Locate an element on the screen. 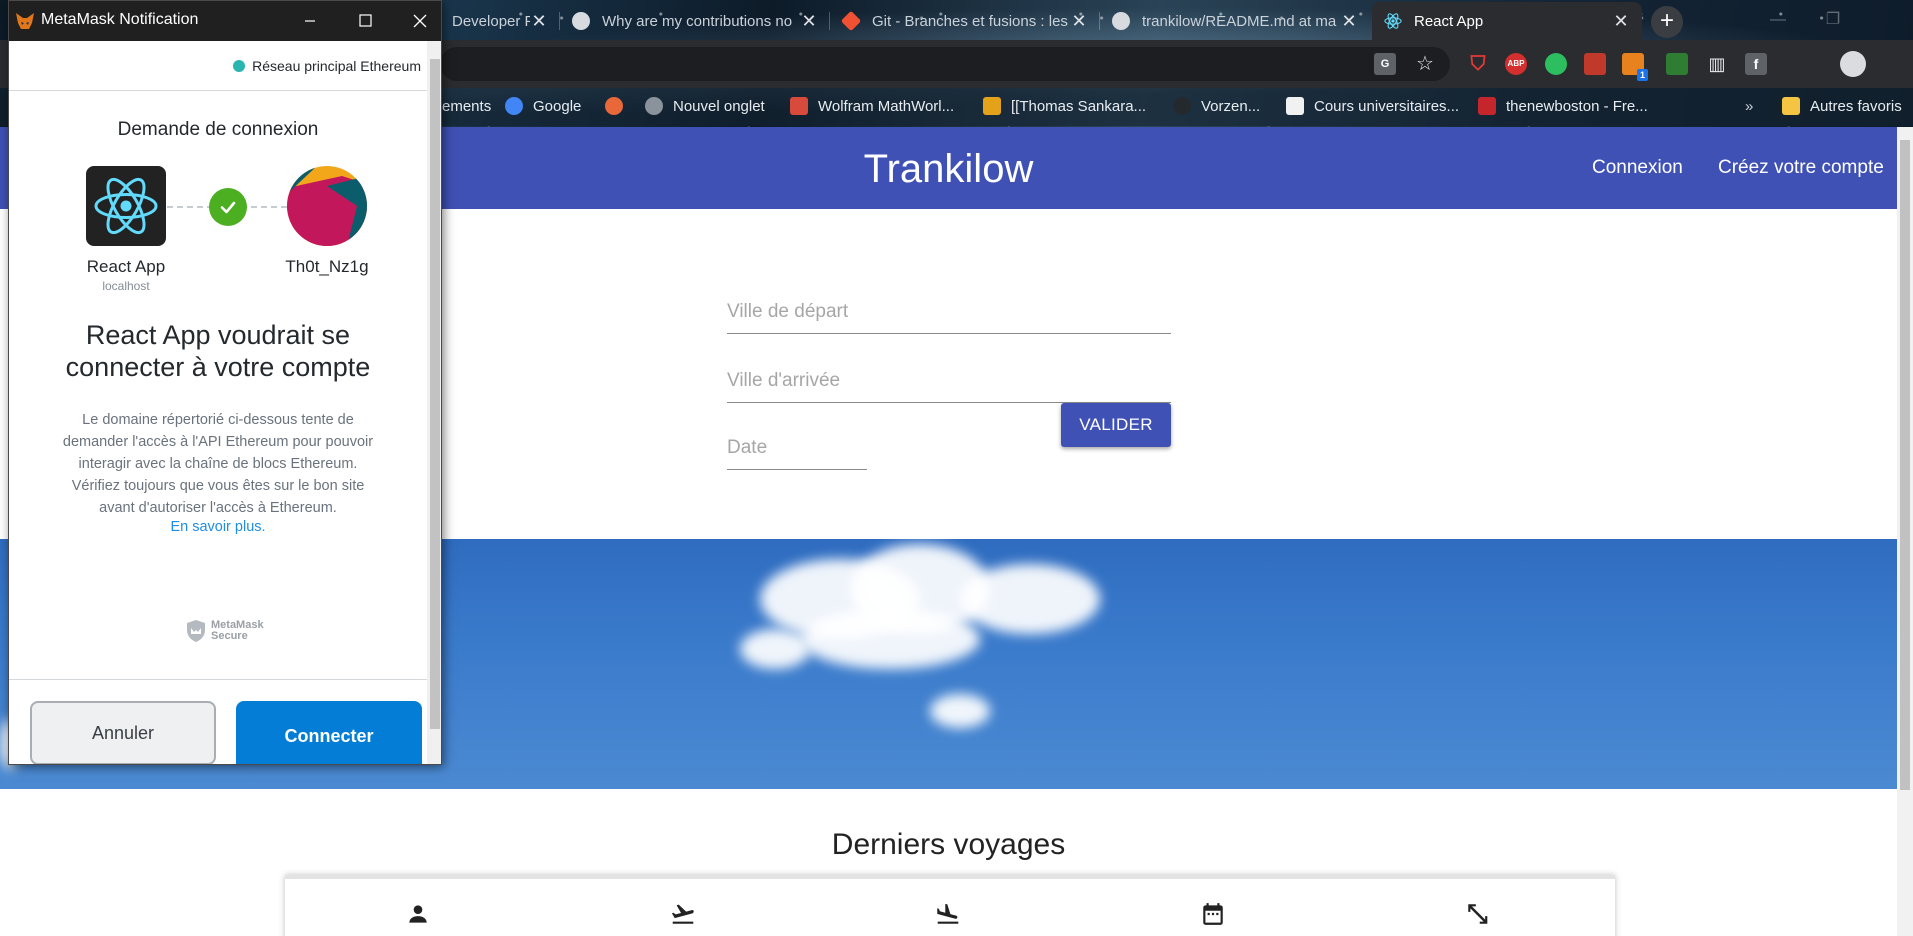 This screenshot has height=936, width=1913. wolfram-icon is located at coordinates (799, 106).